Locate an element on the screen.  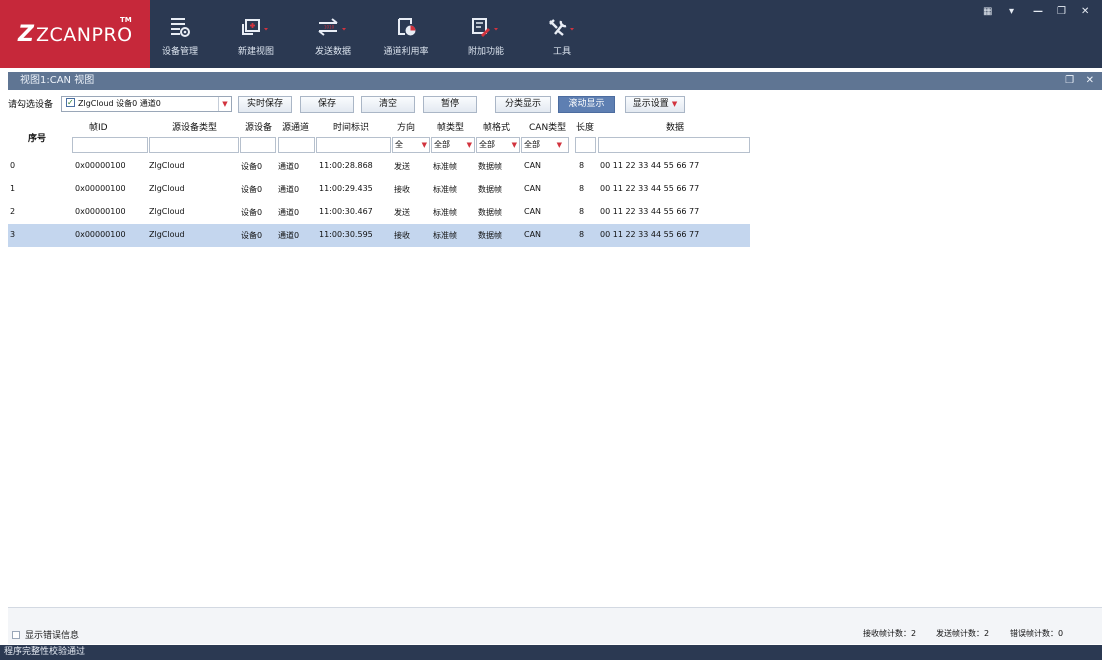
filter-source-device is located at coordinates (258, 145).